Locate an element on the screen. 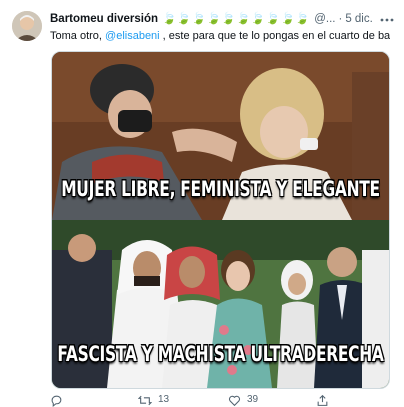  tweet-text-start: Toma otro, is located at coordinates (78, 36).